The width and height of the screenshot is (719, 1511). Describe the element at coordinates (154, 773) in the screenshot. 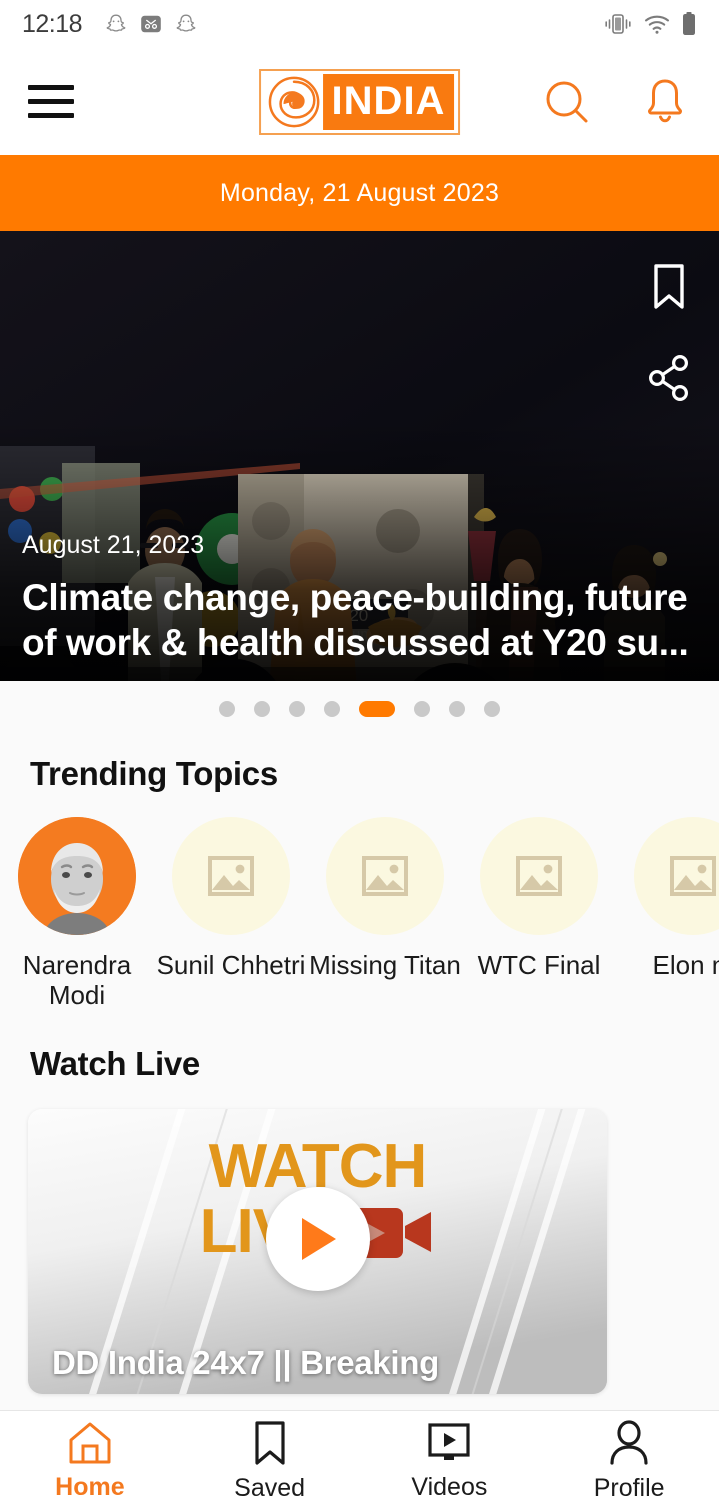

I see `trending-topics-title: Trending Topics` at that location.